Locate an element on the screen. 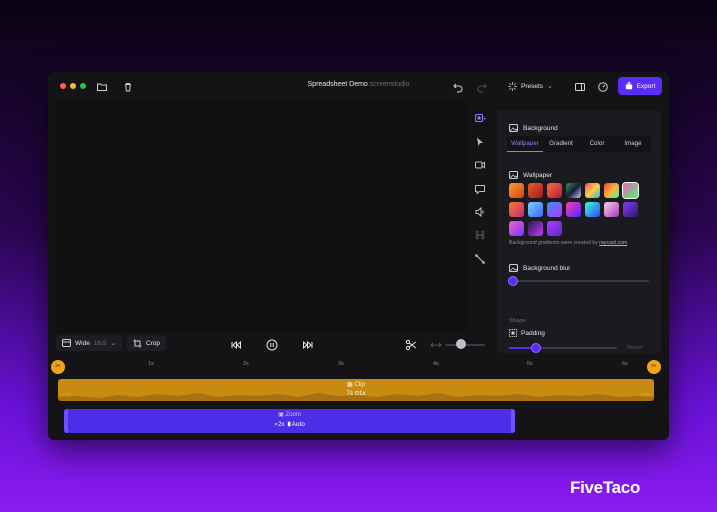 Image resolution: width=717 pixels, height=512 pixels. zoom-label: Zoom is located at coordinates (293, 415).